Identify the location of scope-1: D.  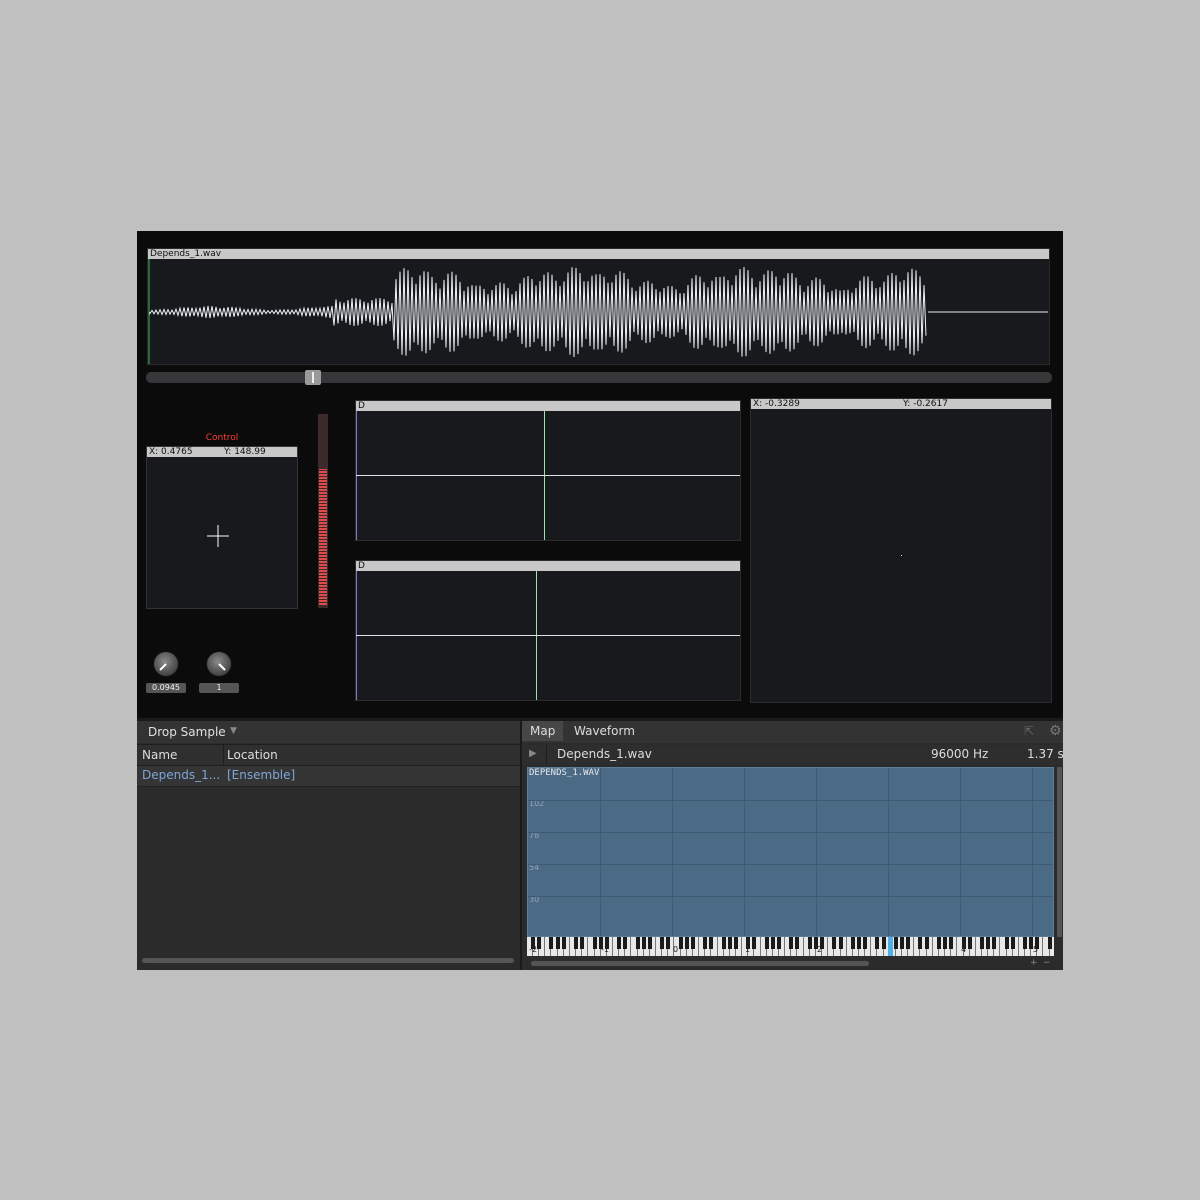
(548, 470).